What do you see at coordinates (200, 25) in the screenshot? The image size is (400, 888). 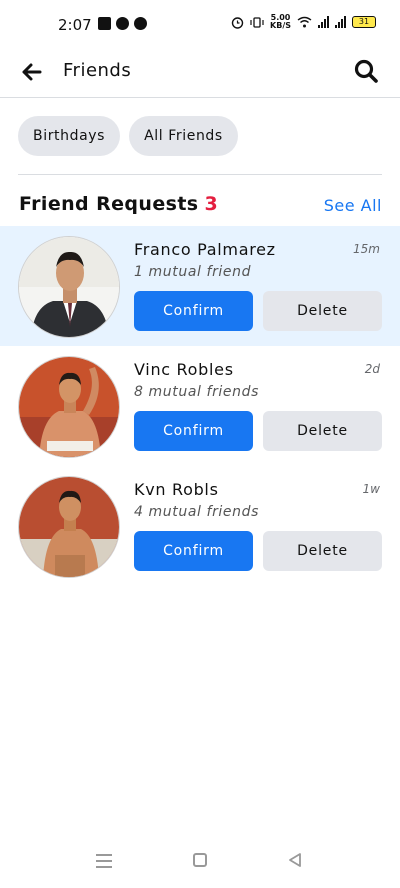 I see `status-bar: 2:07 5.00 KB/S 31` at bounding box center [200, 25].